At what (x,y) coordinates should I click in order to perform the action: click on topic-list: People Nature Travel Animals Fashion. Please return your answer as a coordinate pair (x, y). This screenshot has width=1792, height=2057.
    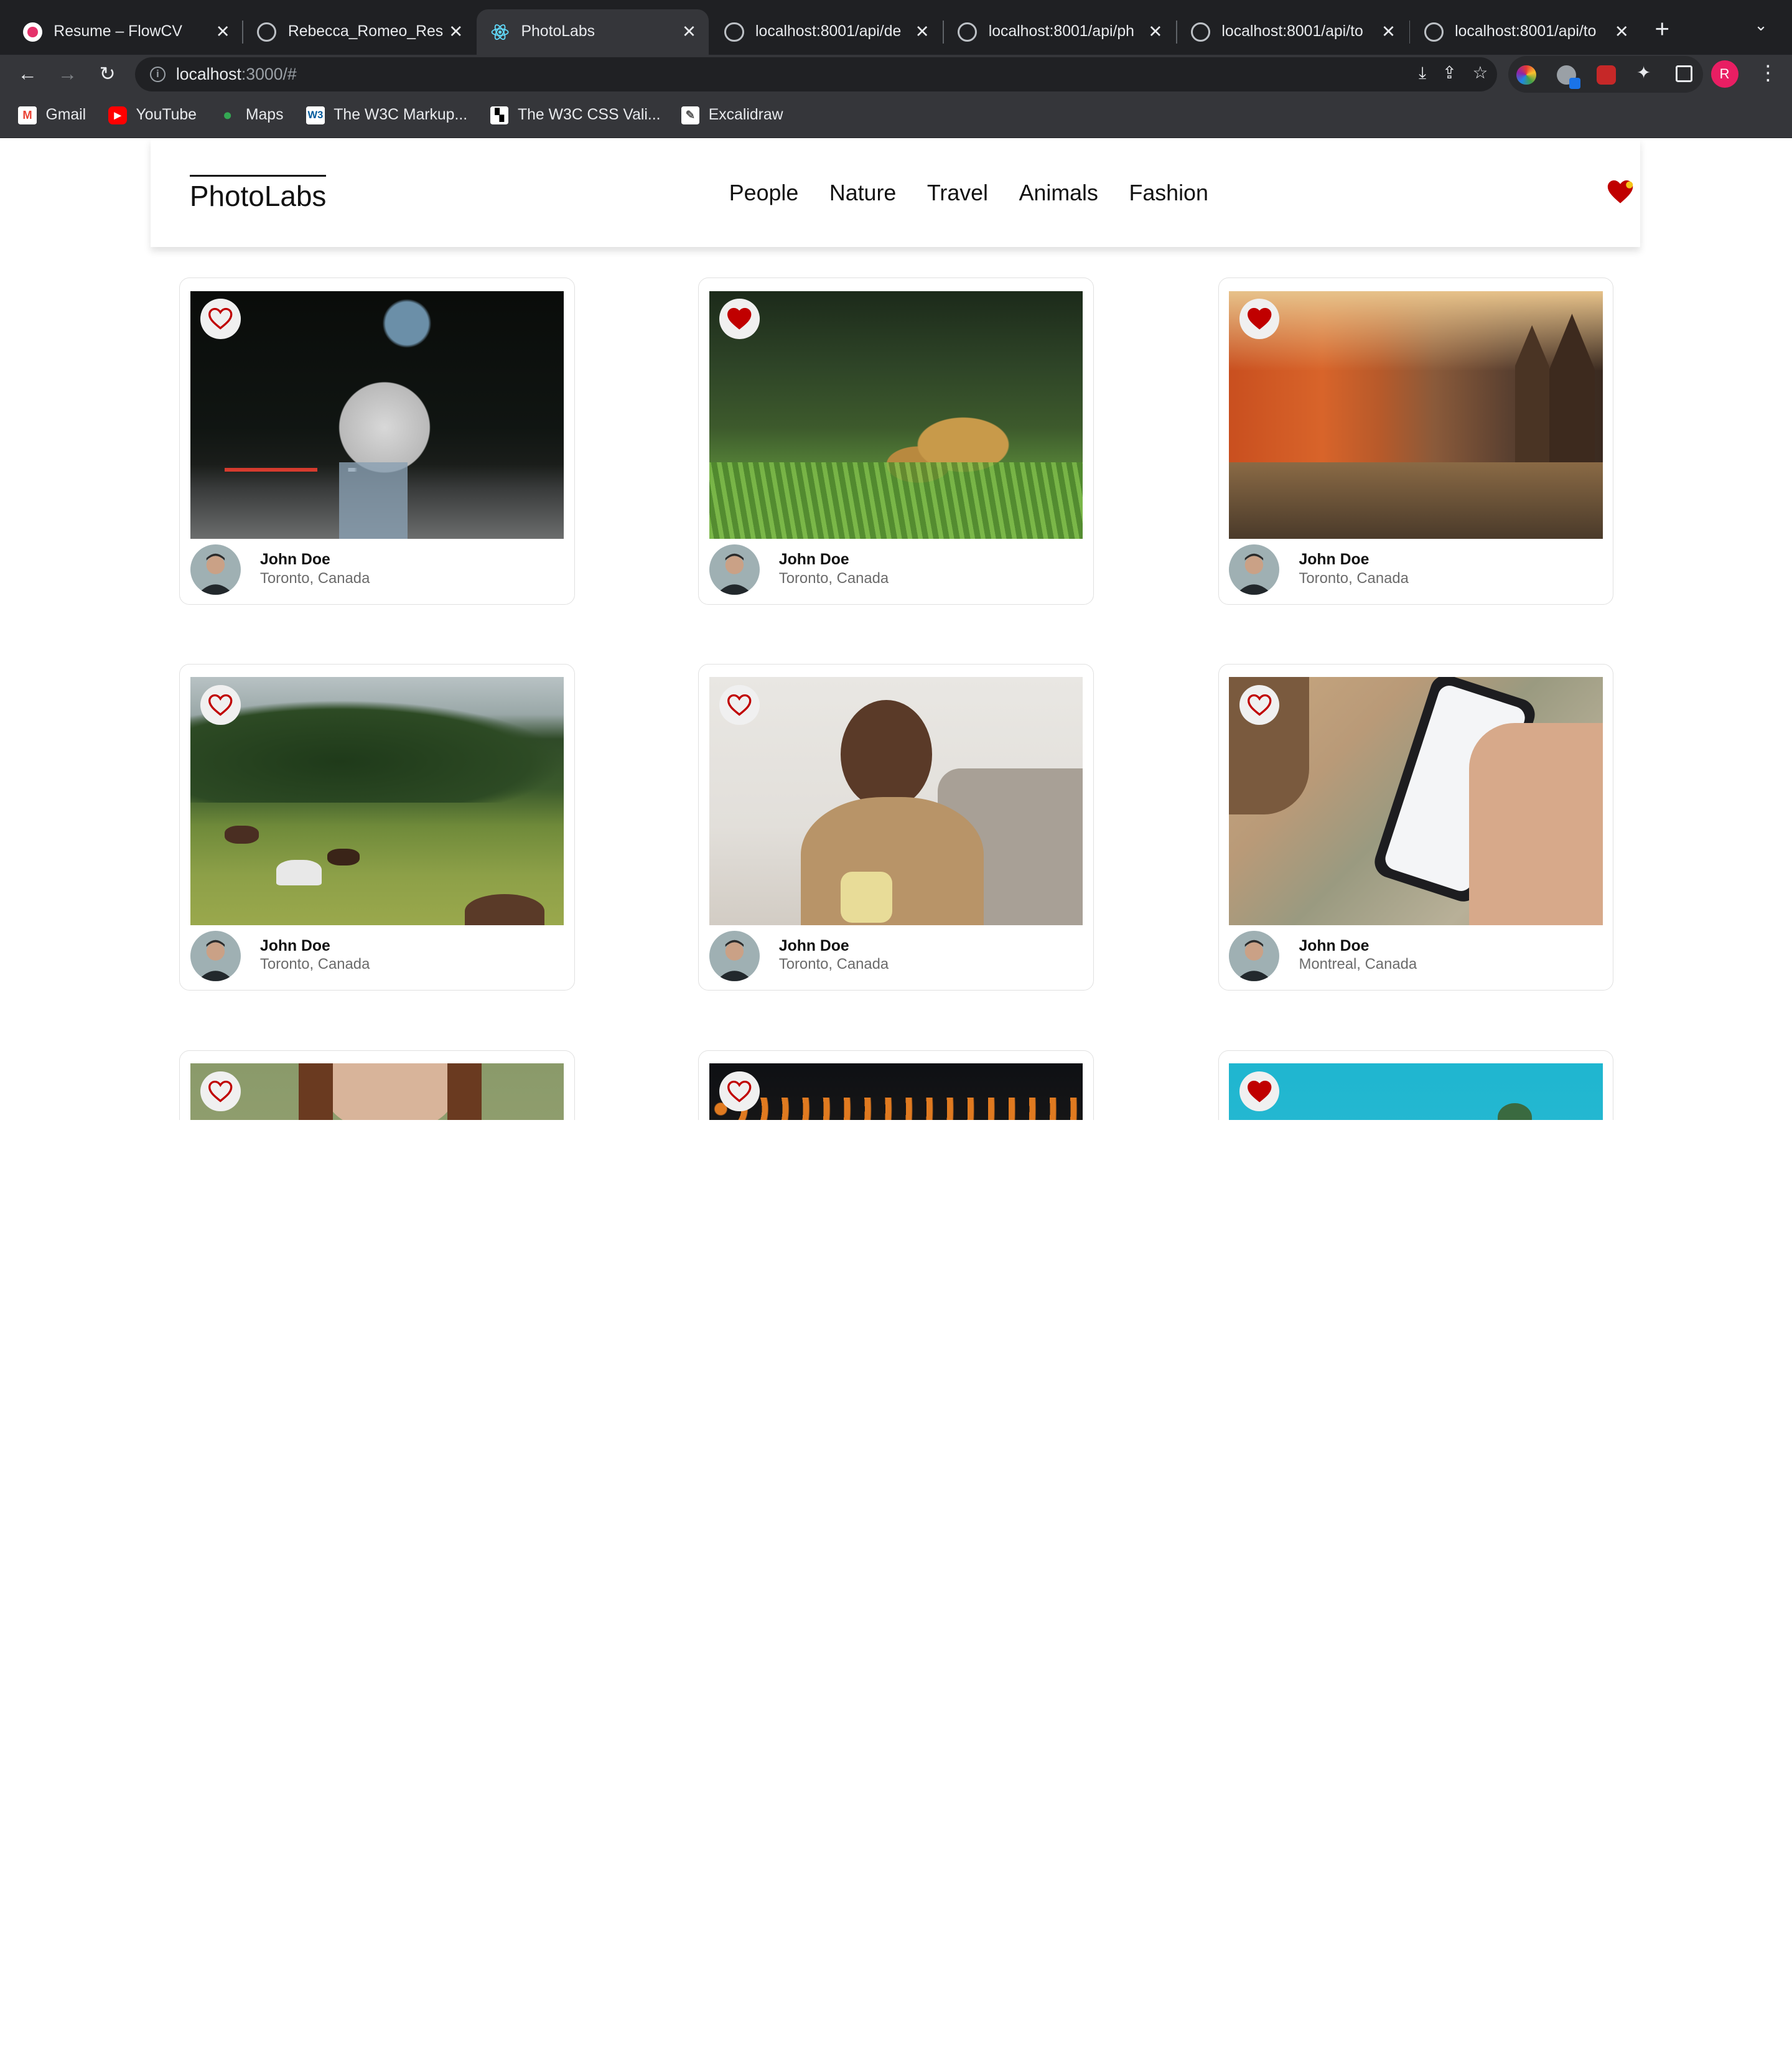
    Looking at the image, I should click on (968, 193).